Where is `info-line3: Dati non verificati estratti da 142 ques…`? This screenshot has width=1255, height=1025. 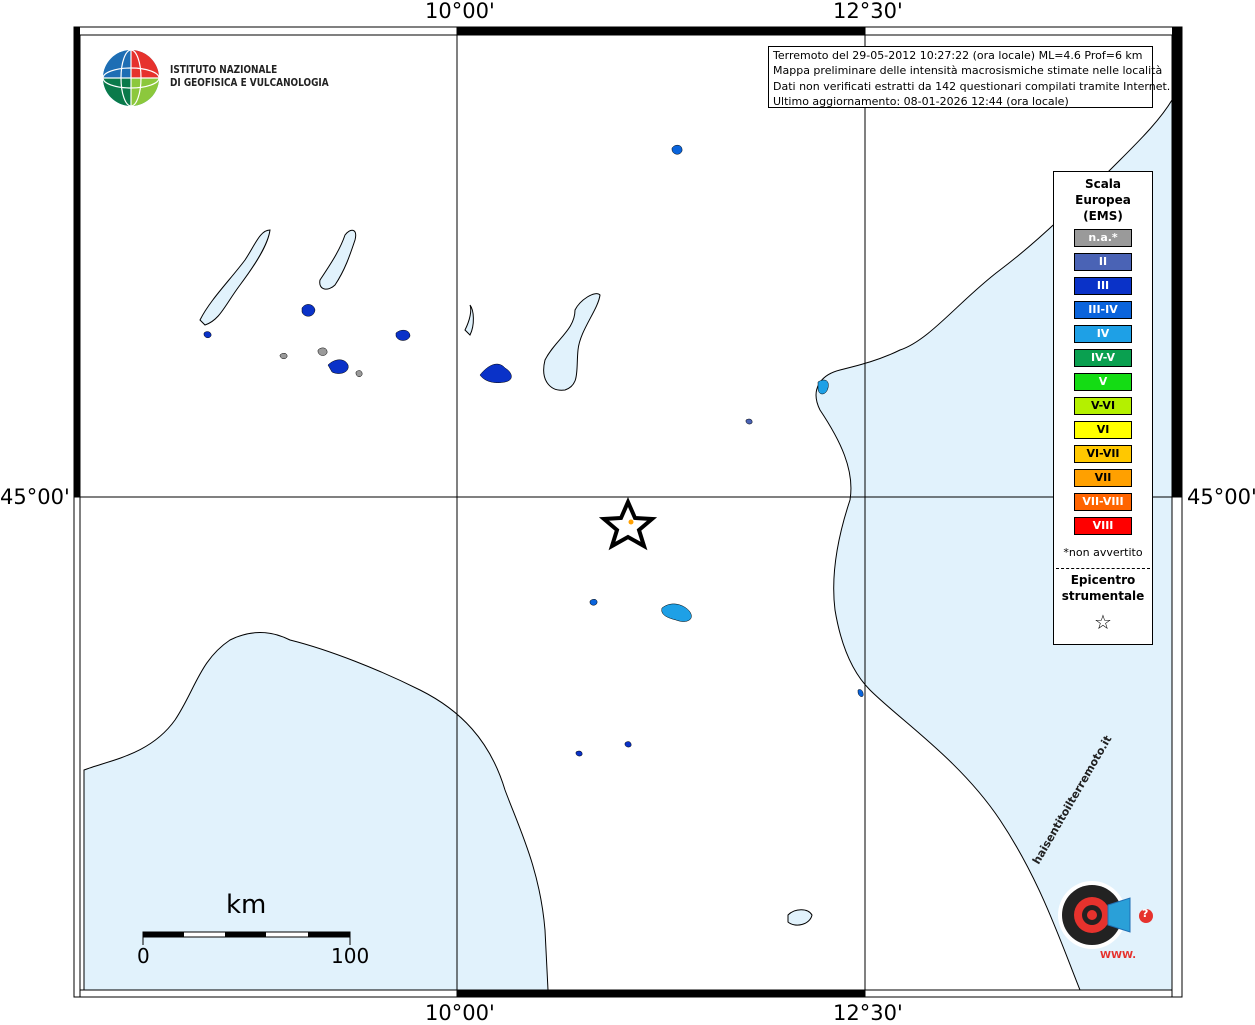
info-line3: Dati non verificati estratti da 142 ques… is located at coordinates (972, 86).